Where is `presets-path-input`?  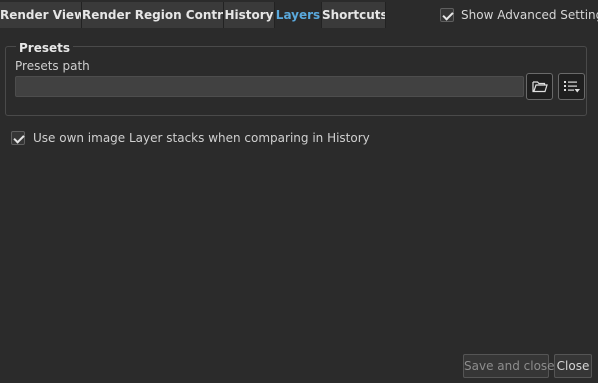
presets-path-input is located at coordinates (269, 86).